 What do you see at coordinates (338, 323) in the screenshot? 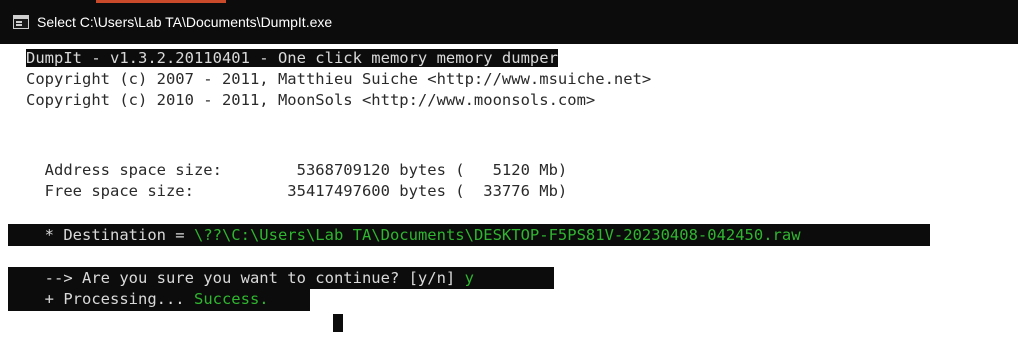
I see `text-cursor-block` at bounding box center [338, 323].